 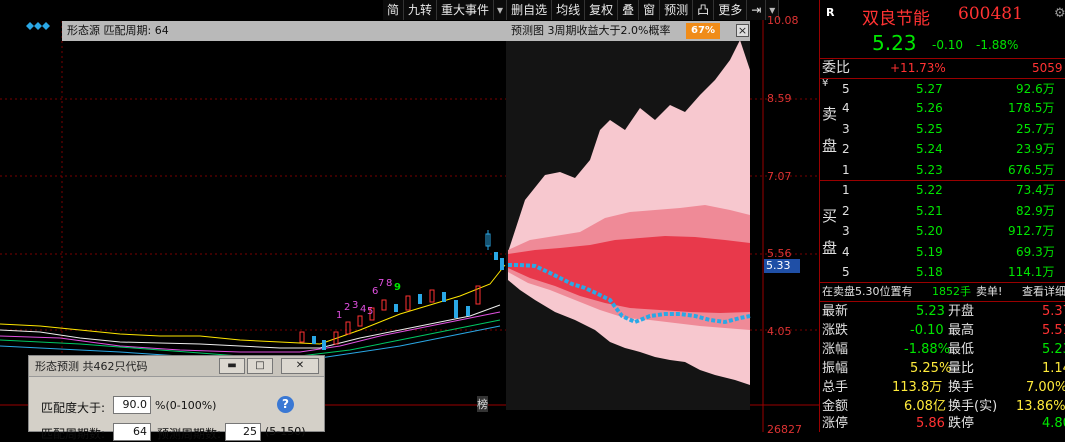 What do you see at coordinates (951, 291) in the screenshot?
I see `queue-volume: 1852手` at bounding box center [951, 291].